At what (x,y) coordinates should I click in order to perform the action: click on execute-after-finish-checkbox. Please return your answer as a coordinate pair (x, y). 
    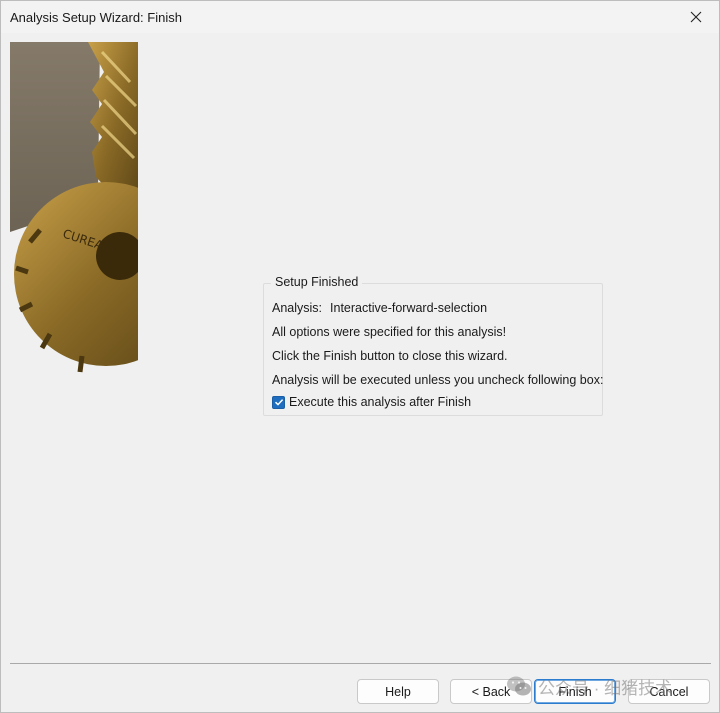
    Looking at the image, I should click on (278, 402).